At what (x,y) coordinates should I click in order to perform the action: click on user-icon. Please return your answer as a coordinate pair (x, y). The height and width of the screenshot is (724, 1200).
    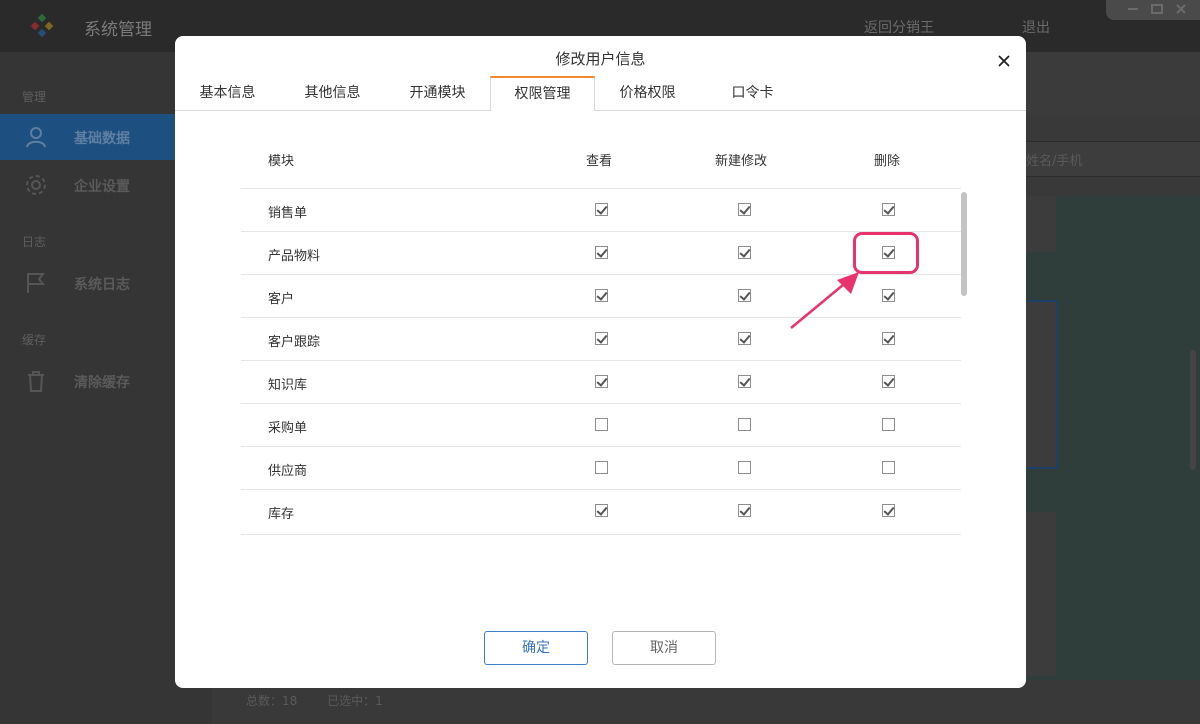
    Looking at the image, I should click on (36, 137).